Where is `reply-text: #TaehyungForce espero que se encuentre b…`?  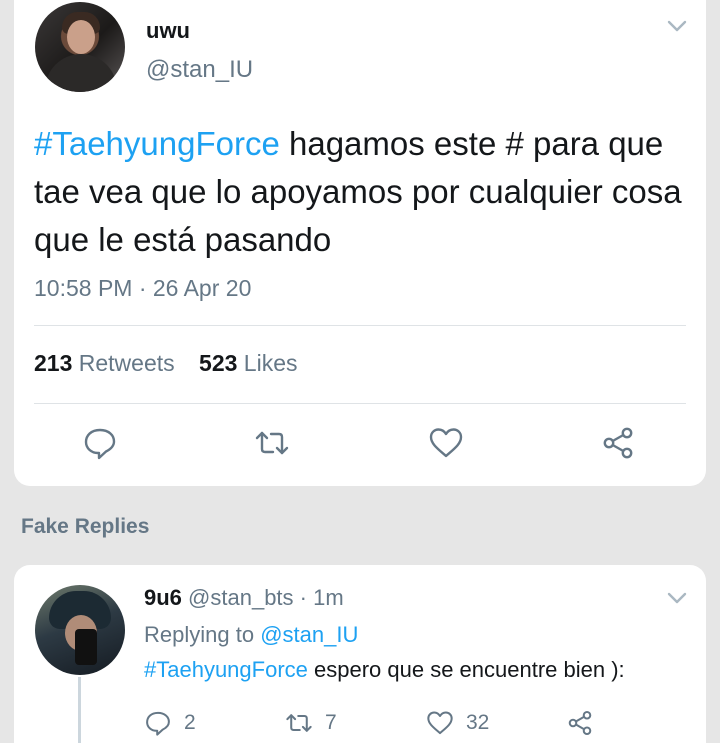
reply-text: #TaehyungForce espero que se encuentre b… is located at coordinates (384, 670).